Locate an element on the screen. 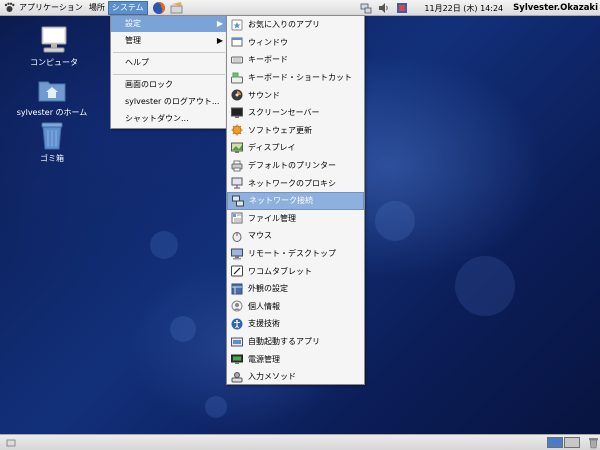 This screenshot has height=450, width=600. clock: 11月22日 (木) 14:24 is located at coordinates (463, 8).